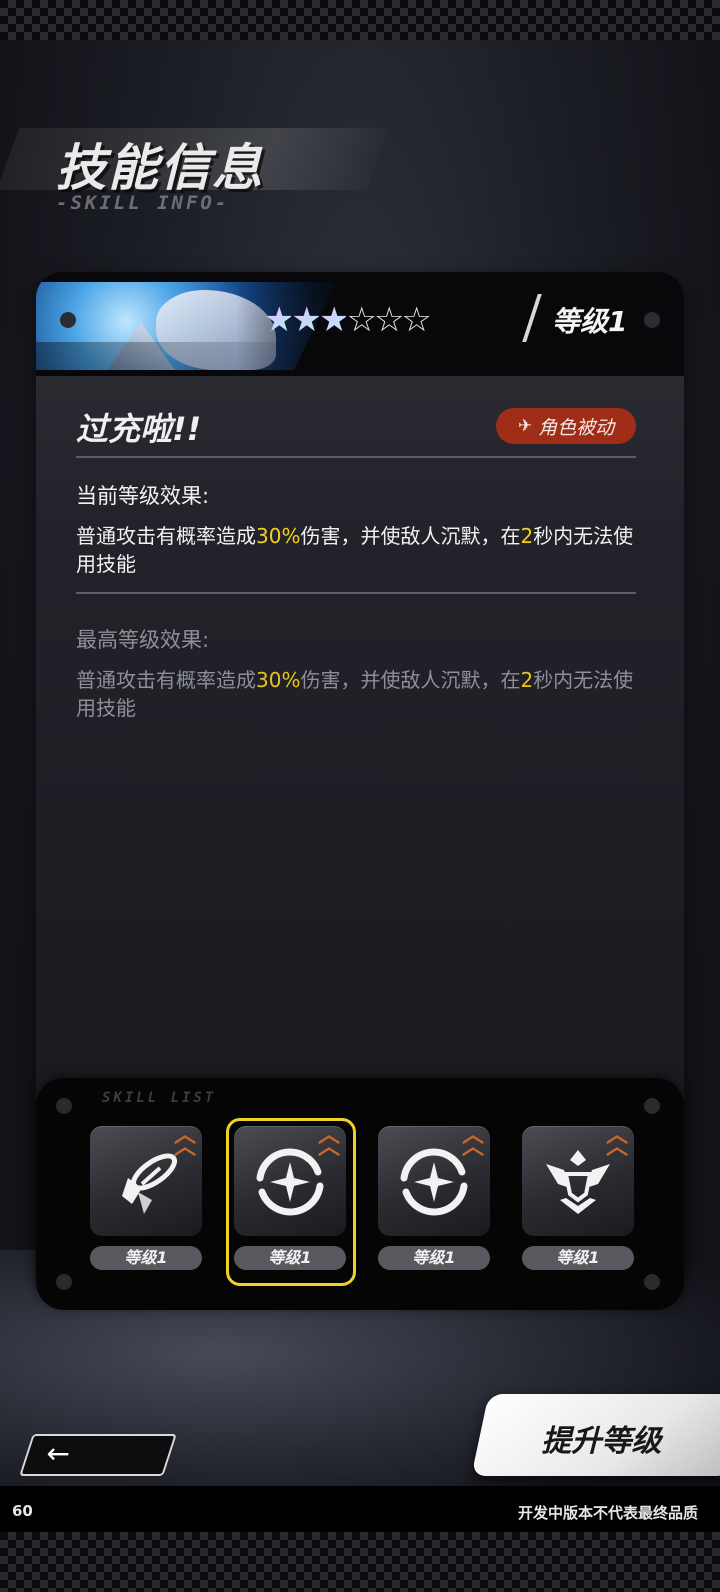 The height and width of the screenshot is (1592, 720). Describe the element at coordinates (160, 168) in the screenshot. I see `page-title: 技能信息` at that location.